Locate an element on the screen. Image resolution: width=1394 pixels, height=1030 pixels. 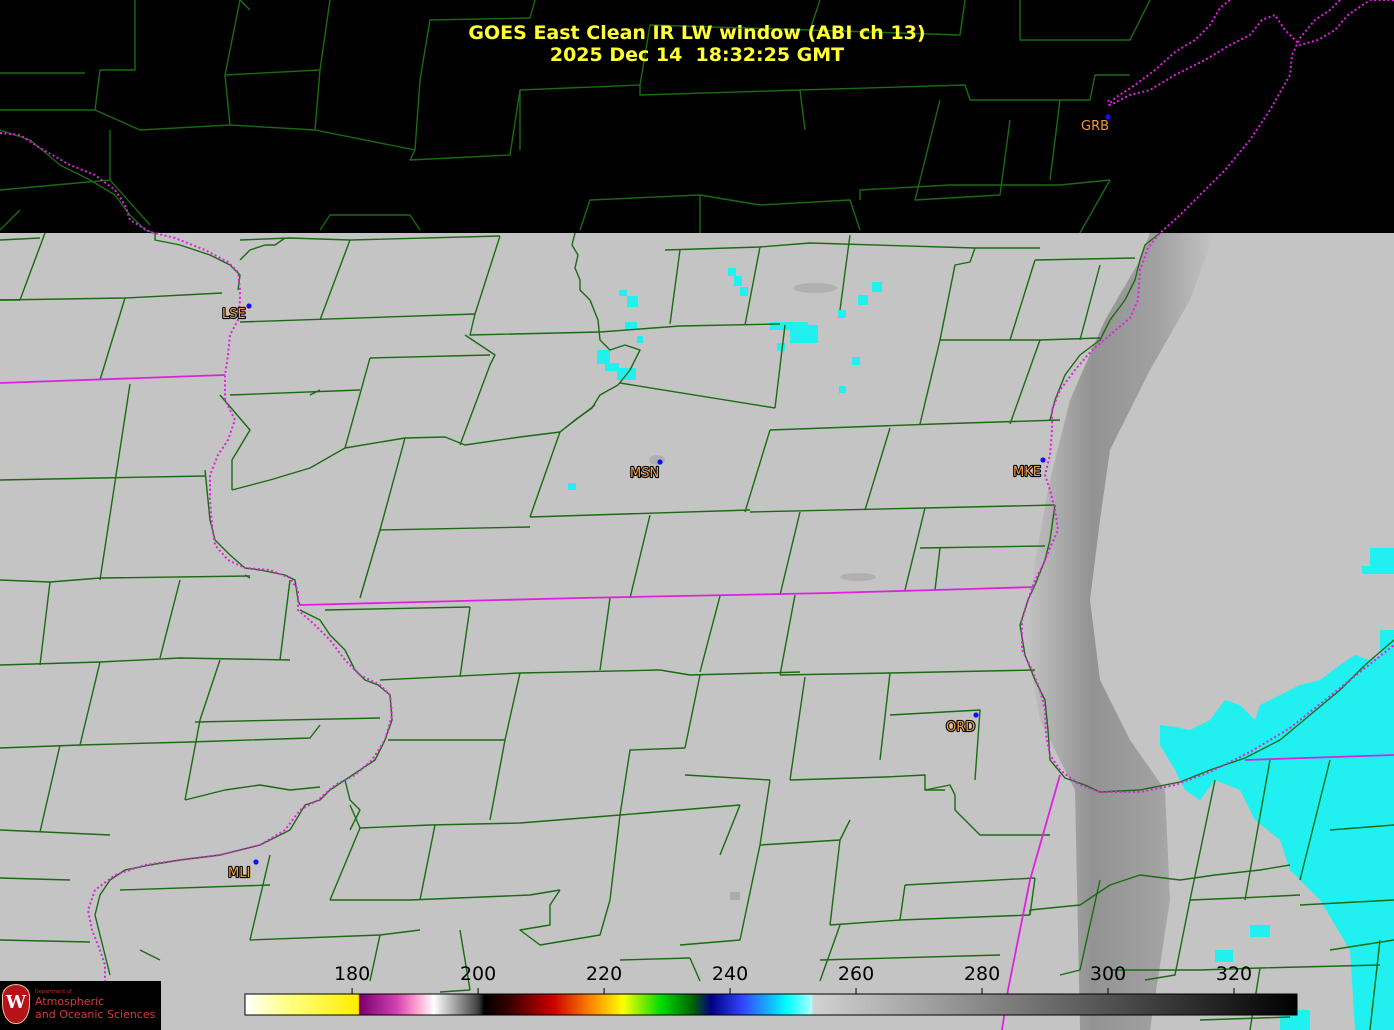
city-label-mli: MLI is located at coordinates (239, 873).